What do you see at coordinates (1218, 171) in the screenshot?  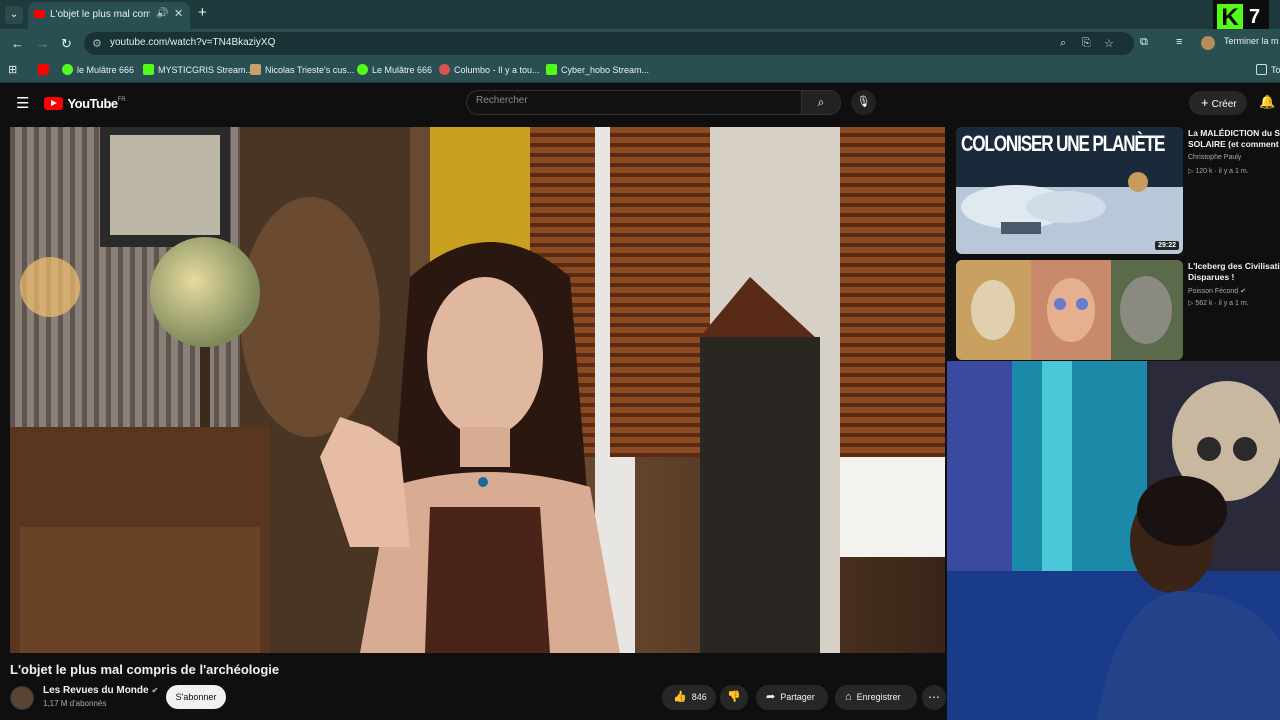 I see `recommendation-meta: ▷ 120 k · il y a 1 m.` at bounding box center [1218, 171].